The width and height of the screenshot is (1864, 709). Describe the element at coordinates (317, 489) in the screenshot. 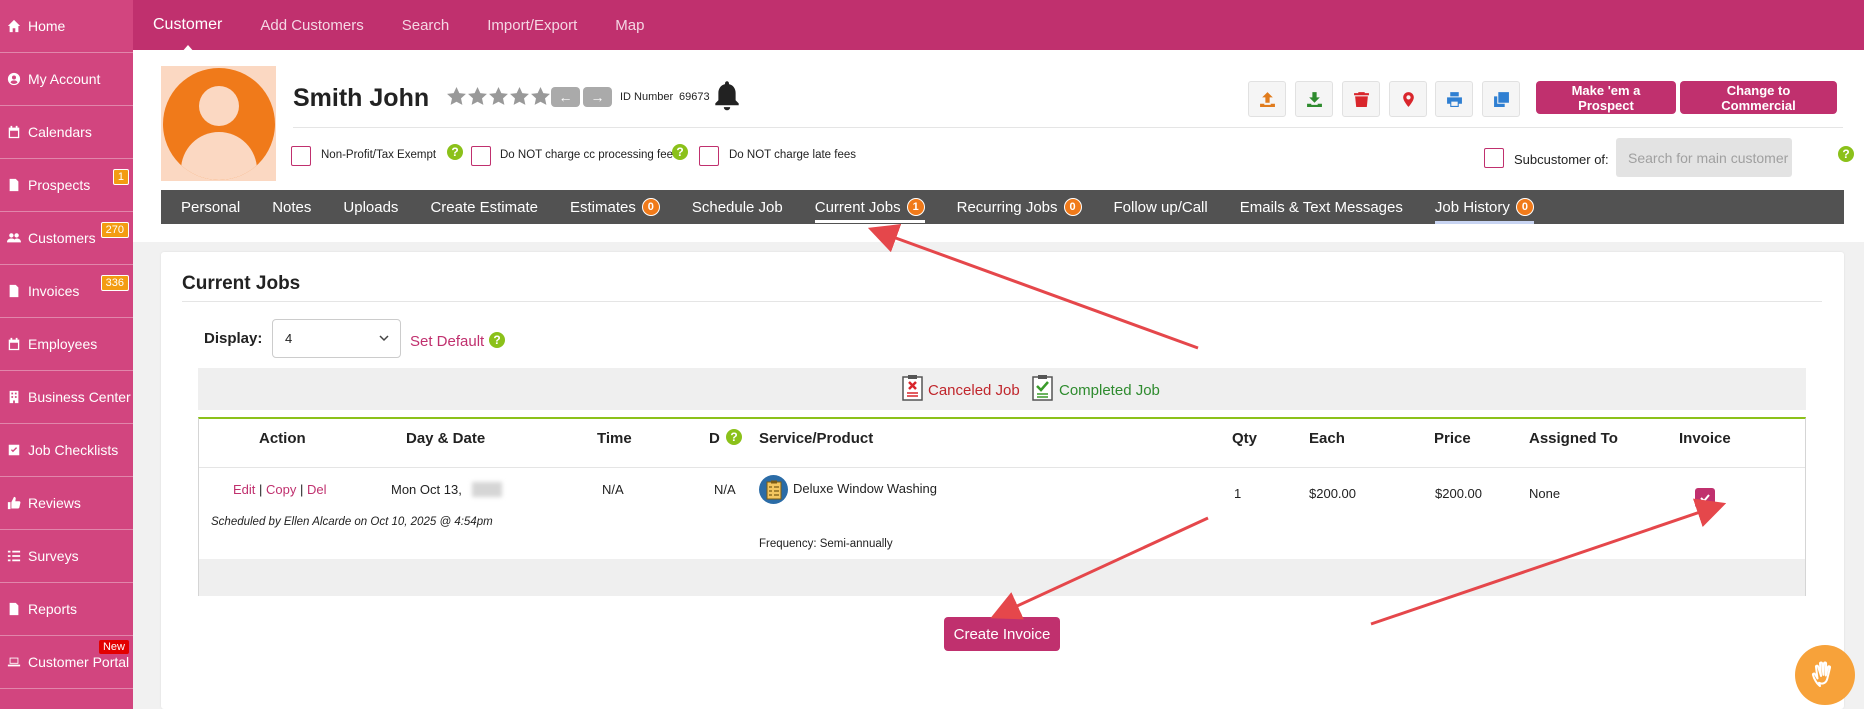

I see `delete-job-link: Del` at that location.